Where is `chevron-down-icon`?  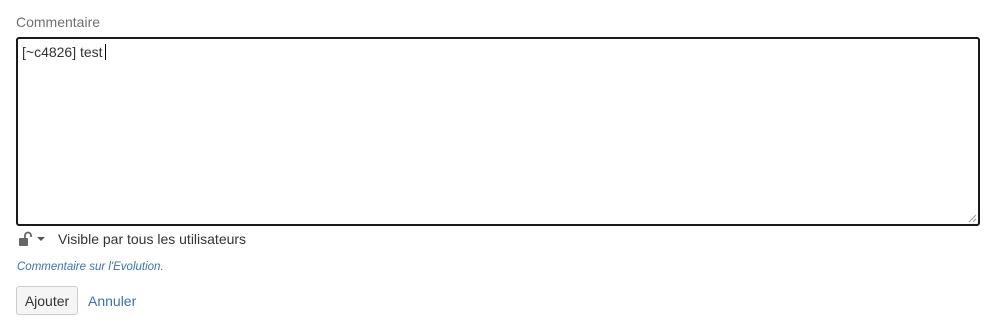 chevron-down-icon is located at coordinates (41, 239).